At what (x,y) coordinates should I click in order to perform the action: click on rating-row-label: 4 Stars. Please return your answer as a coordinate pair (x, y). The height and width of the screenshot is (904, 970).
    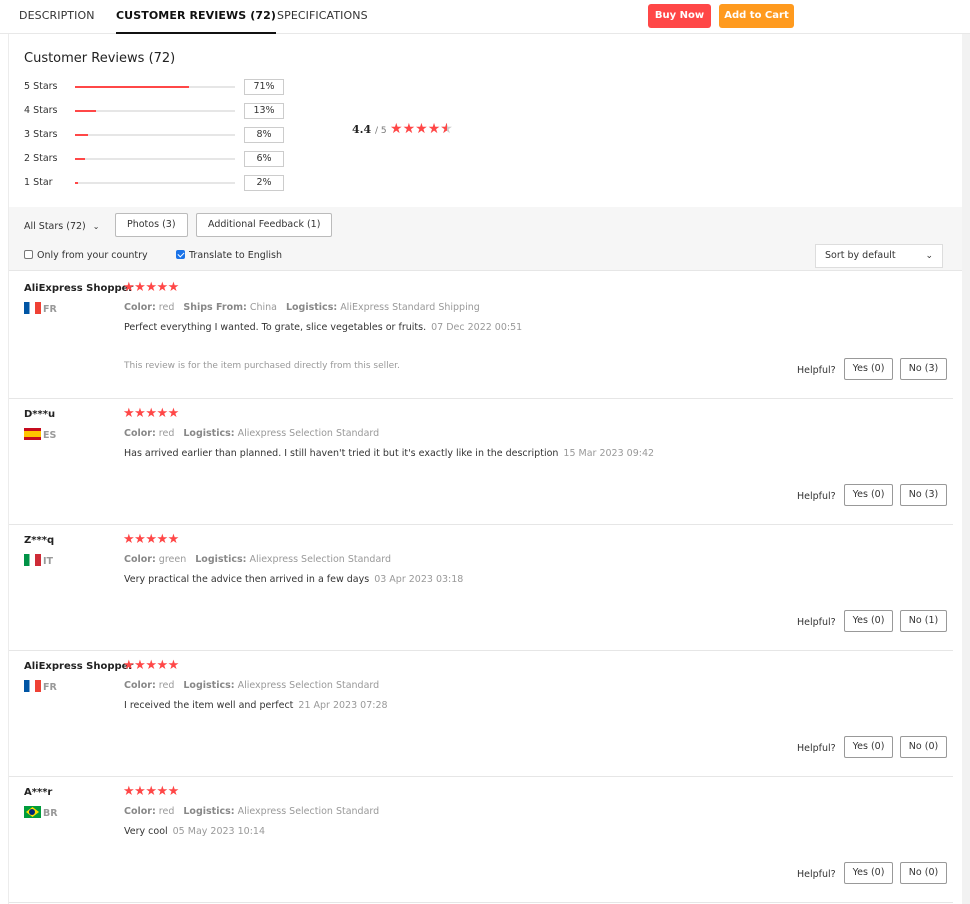
    Looking at the image, I should click on (41, 110).